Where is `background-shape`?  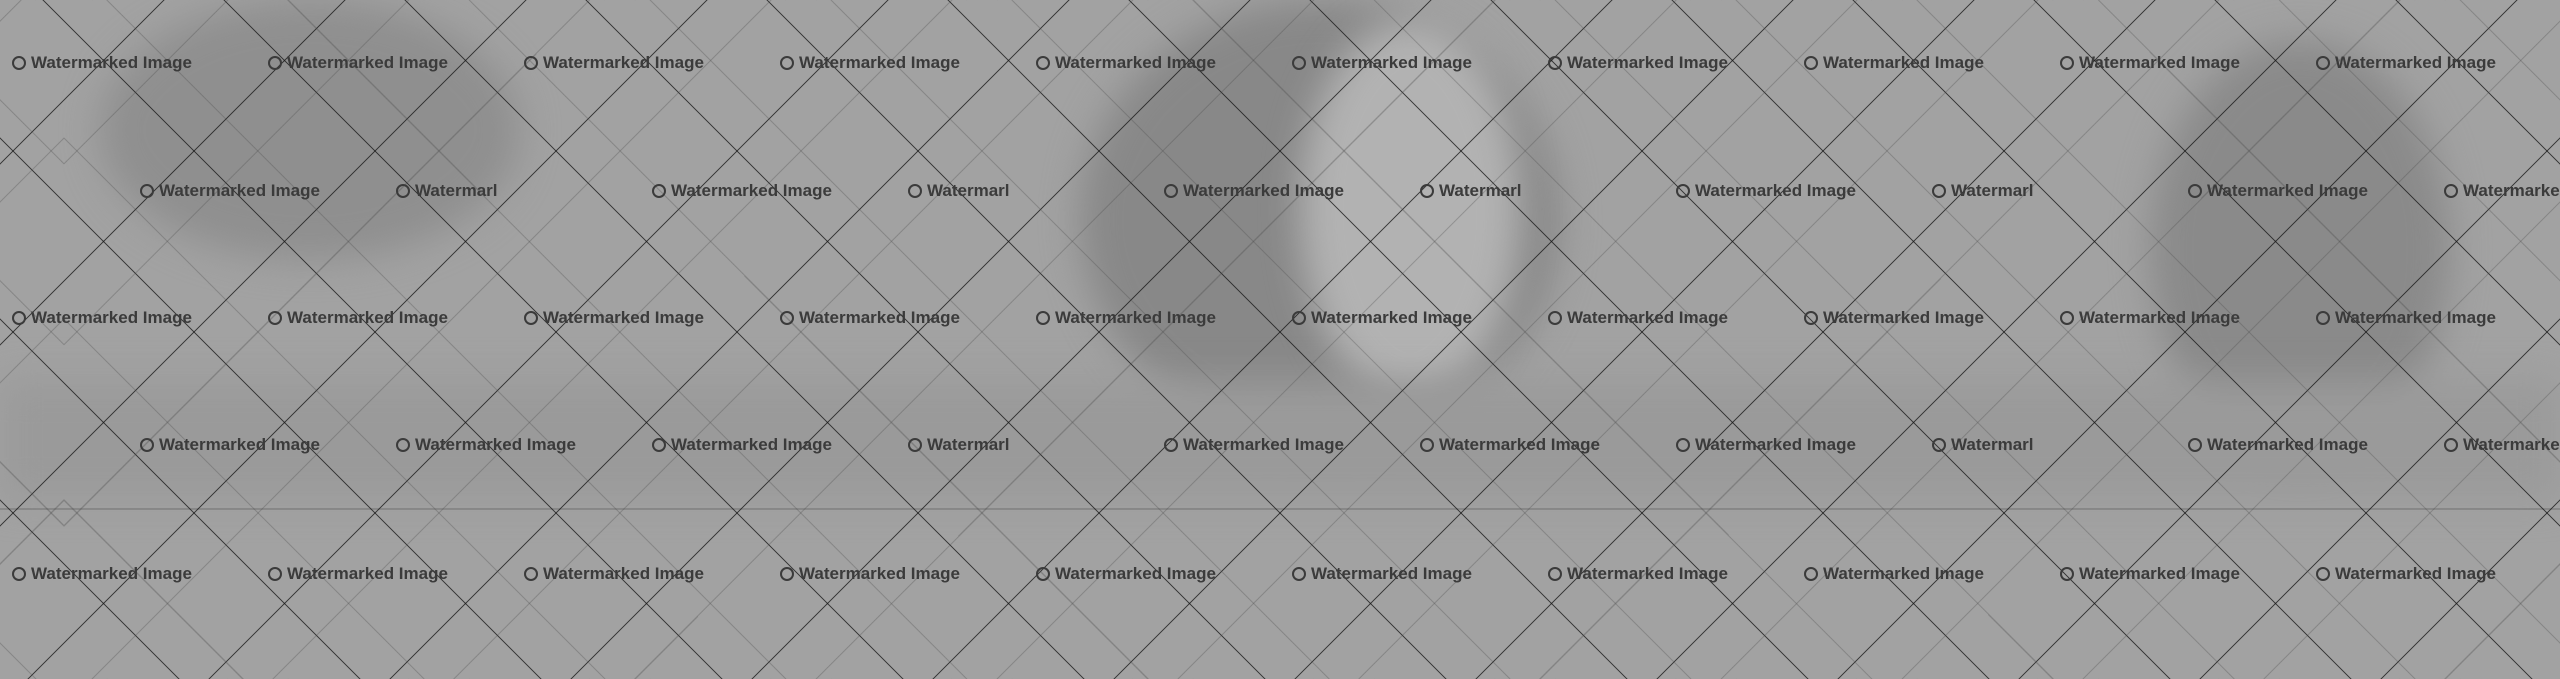
background-shape is located at coordinates (310, 130).